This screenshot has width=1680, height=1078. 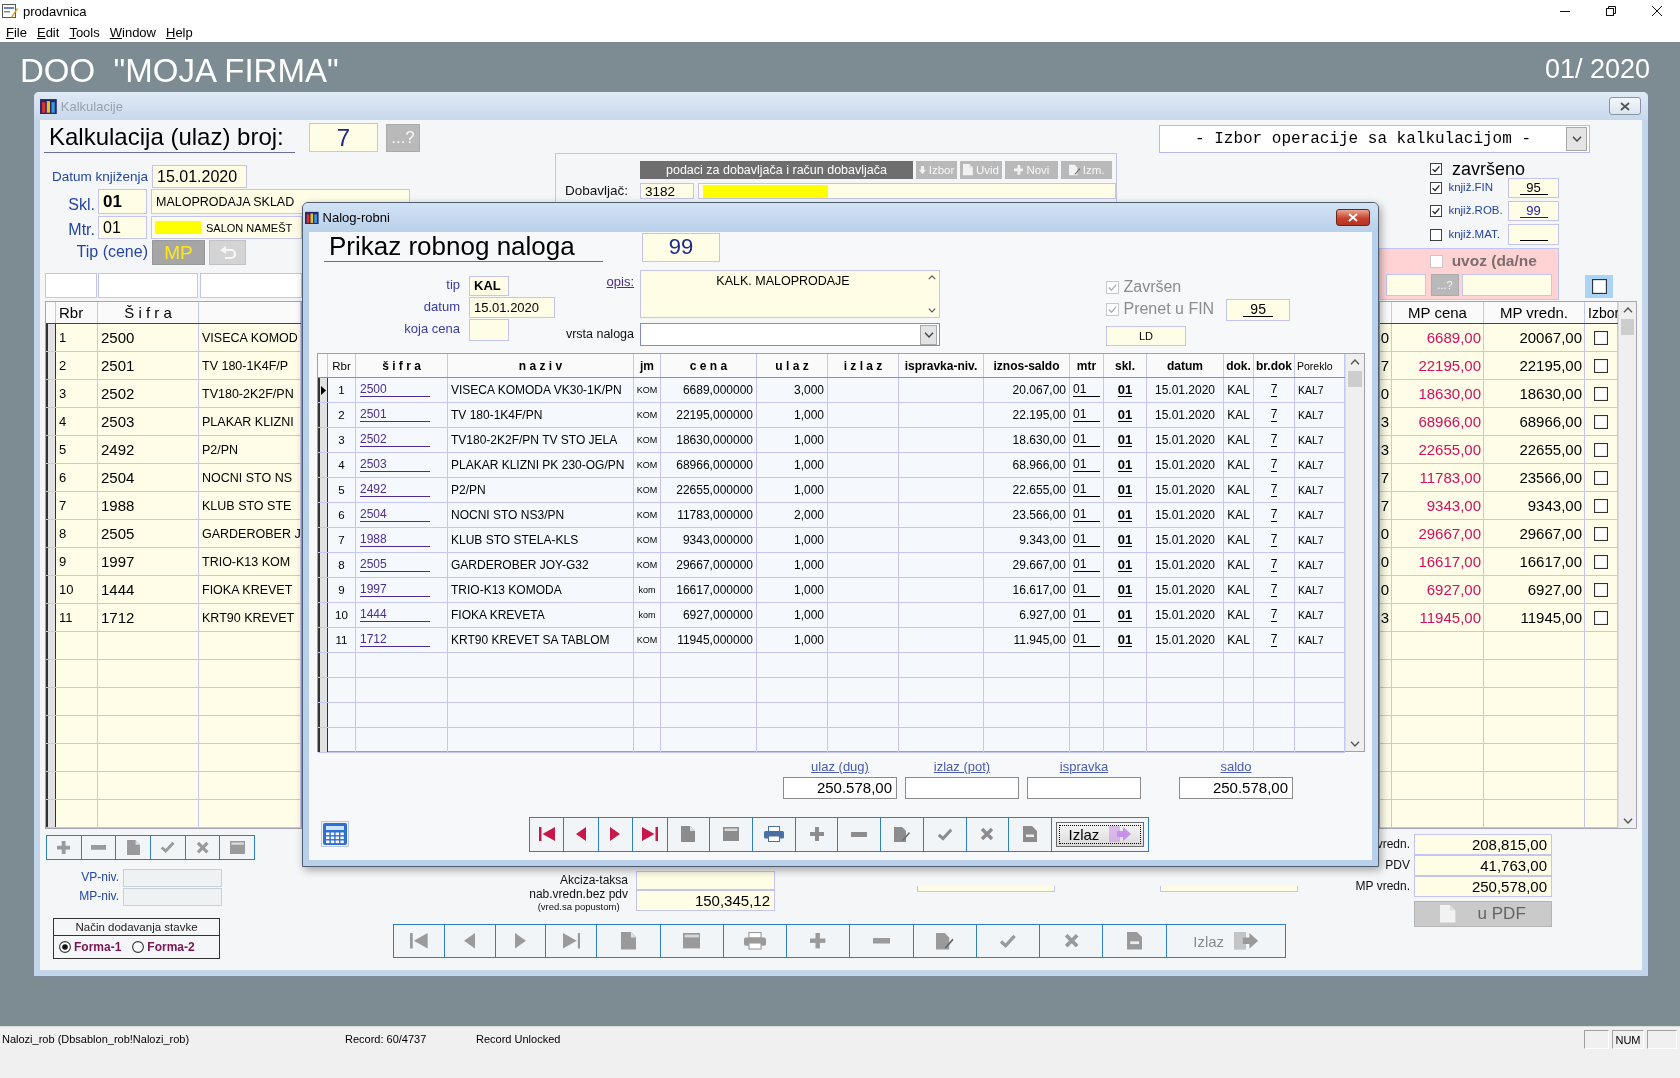 I want to click on calculator-button, so click(x=335, y=834).